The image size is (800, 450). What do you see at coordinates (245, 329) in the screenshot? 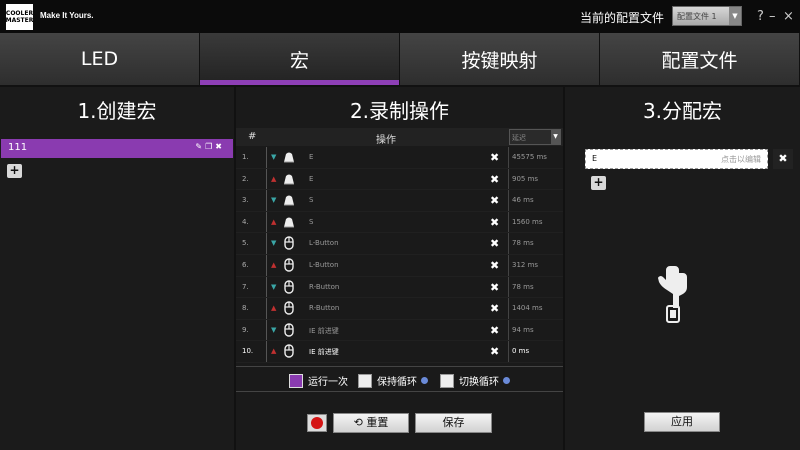
I see `action-index: 9.` at bounding box center [245, 329].